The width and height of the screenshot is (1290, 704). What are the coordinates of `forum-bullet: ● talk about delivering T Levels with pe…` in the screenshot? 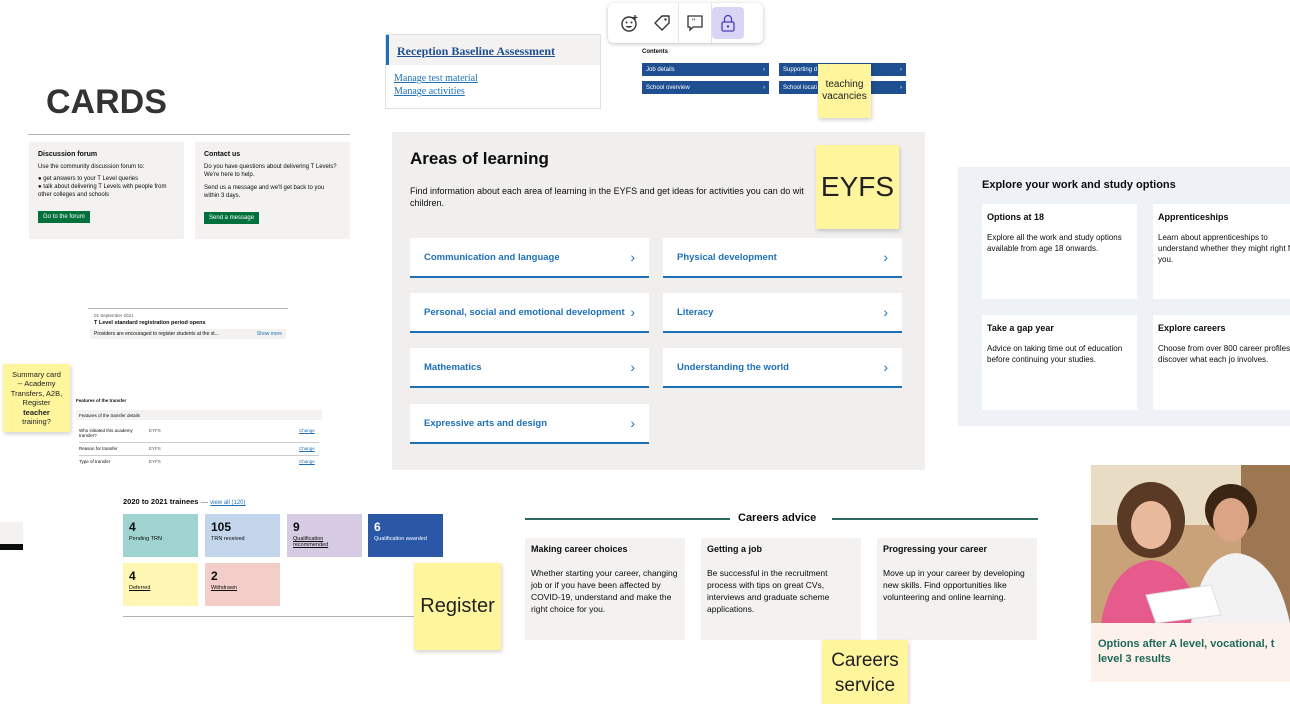 It's located at (102, 191).